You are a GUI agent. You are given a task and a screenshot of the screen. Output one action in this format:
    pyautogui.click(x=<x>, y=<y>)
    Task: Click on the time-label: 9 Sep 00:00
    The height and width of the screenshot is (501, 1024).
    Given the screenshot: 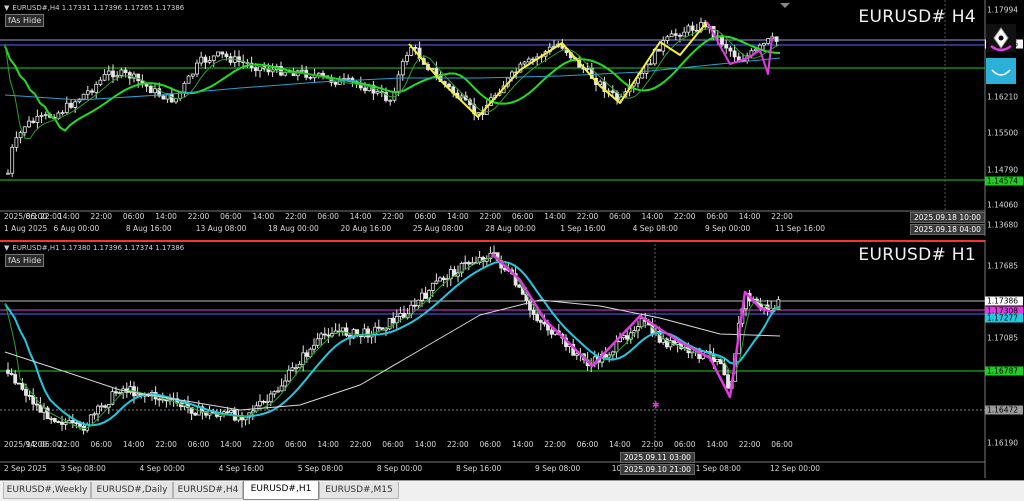 What is the action you would take?
    pyautogui.click(x=727, y=228)
    